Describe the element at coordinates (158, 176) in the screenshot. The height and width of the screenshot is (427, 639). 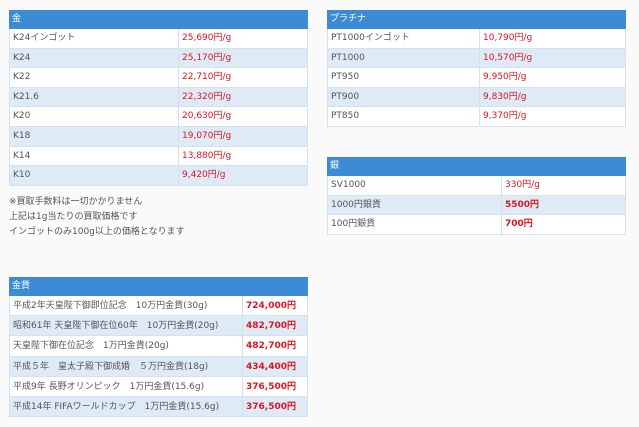
I see `table-row: K10 9,420円/g` at that location.